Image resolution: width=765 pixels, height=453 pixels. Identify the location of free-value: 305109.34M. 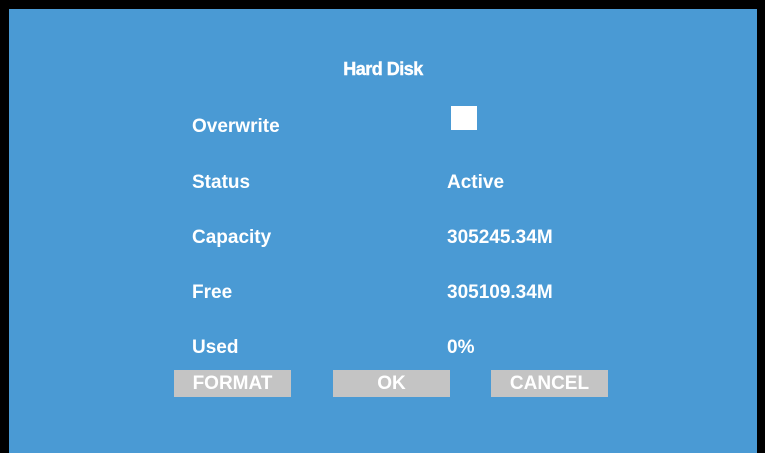
(500, 292).